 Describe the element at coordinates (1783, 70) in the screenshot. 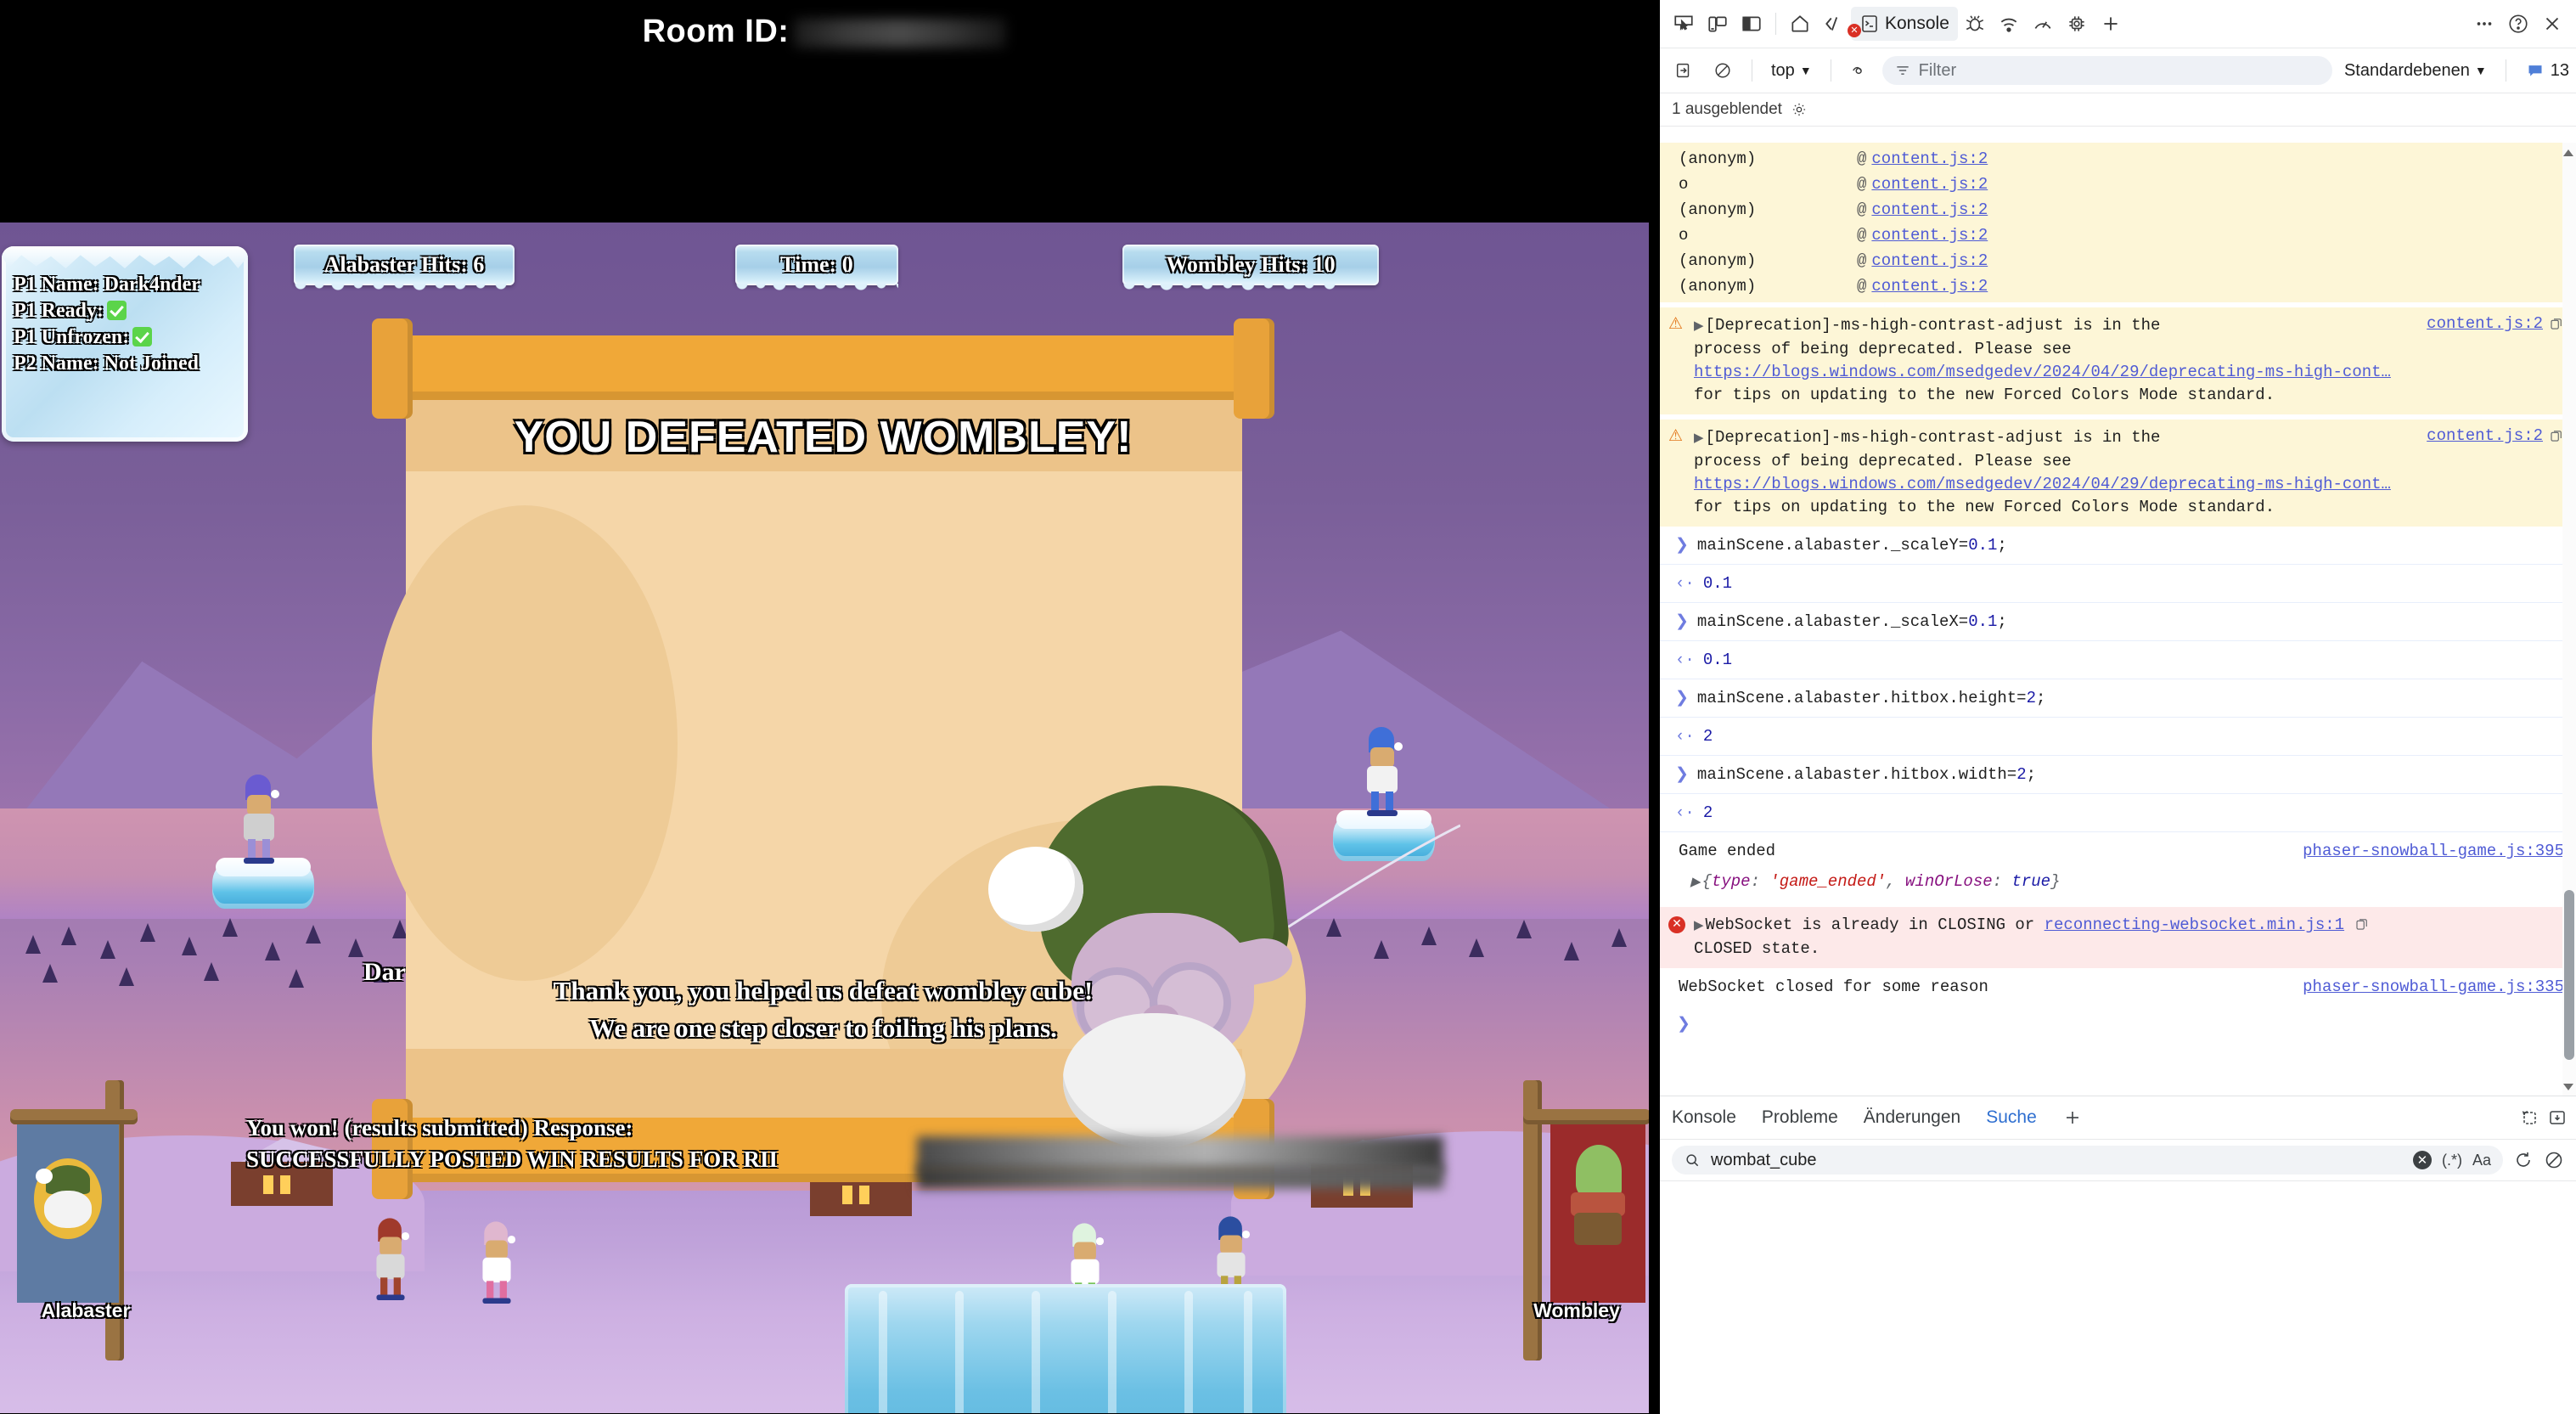

I see `context-label: top` at that location.